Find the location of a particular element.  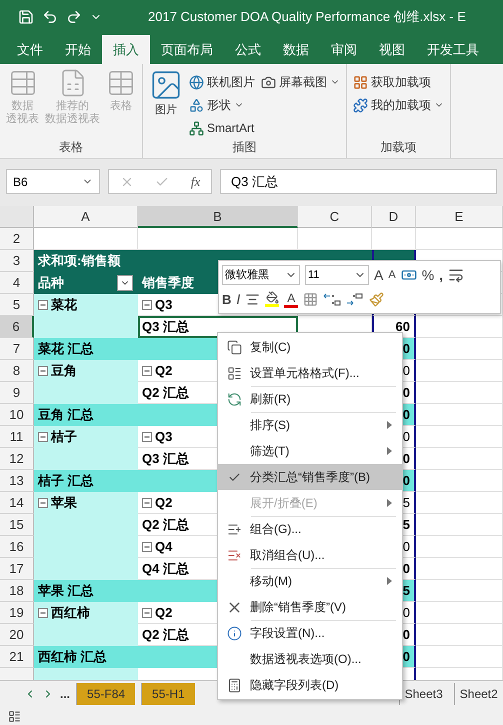

sheet-tab: Sheet2 is located at coordinates (478, 693).